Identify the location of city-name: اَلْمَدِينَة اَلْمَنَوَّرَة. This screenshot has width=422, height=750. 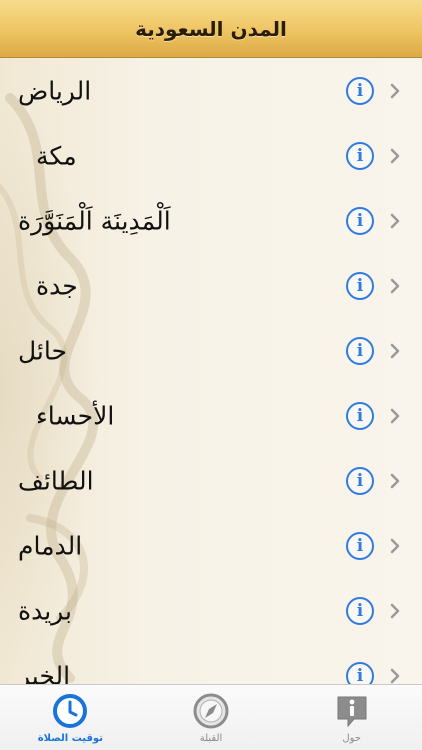
(94, 220).